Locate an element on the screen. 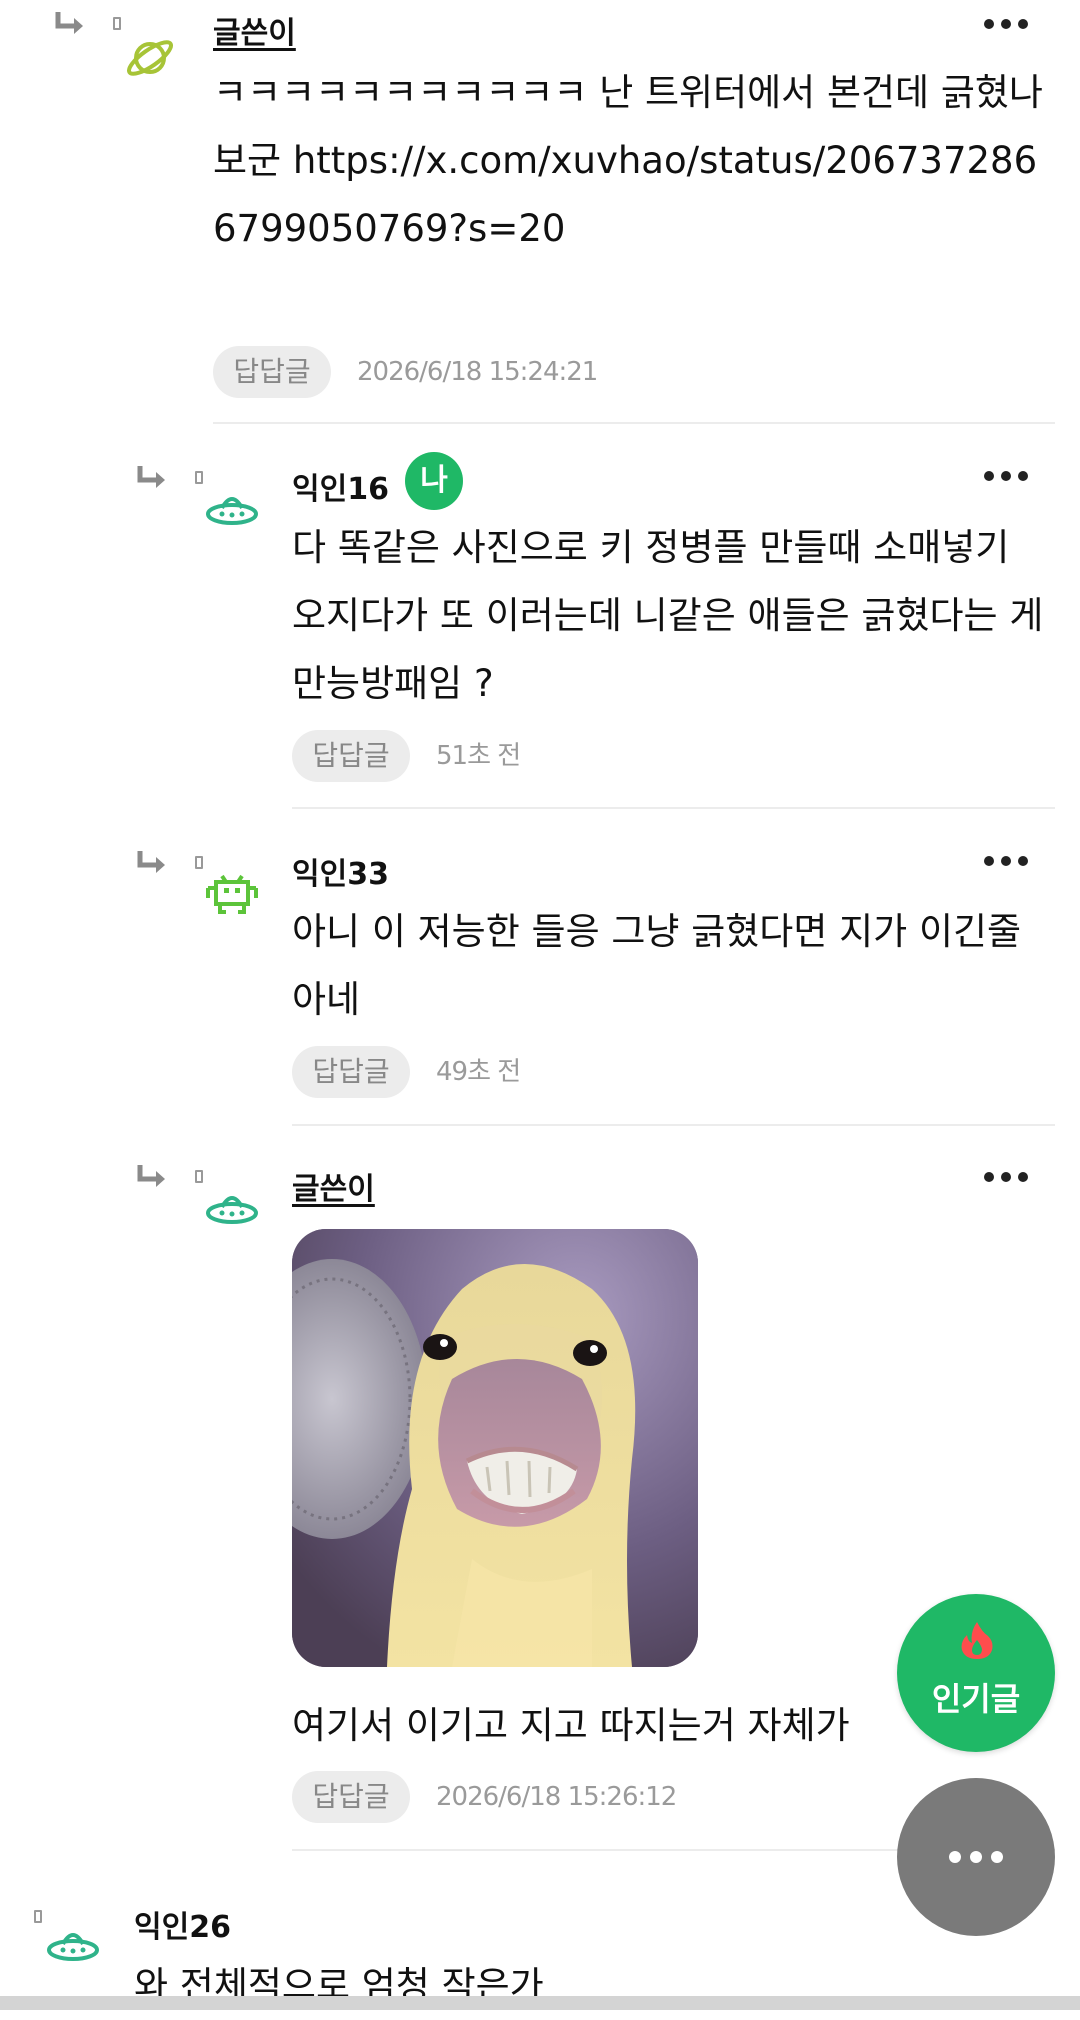 The image size is (1080, 2020). comment-timestamp: 49초 전 is located at coordinates (478, 1072).